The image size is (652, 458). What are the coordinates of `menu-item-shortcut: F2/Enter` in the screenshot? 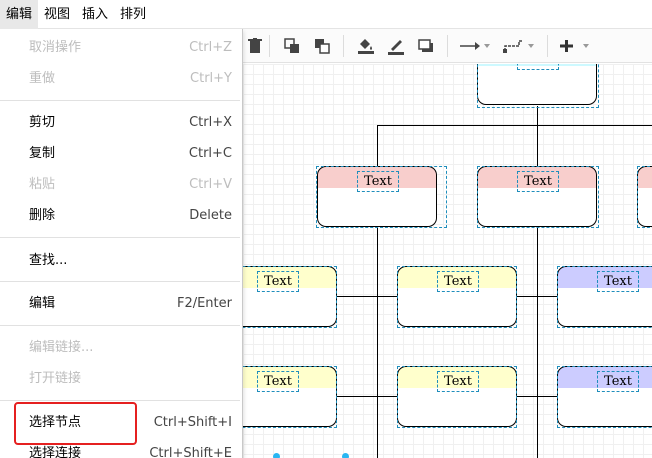 It's located at (204, 303).